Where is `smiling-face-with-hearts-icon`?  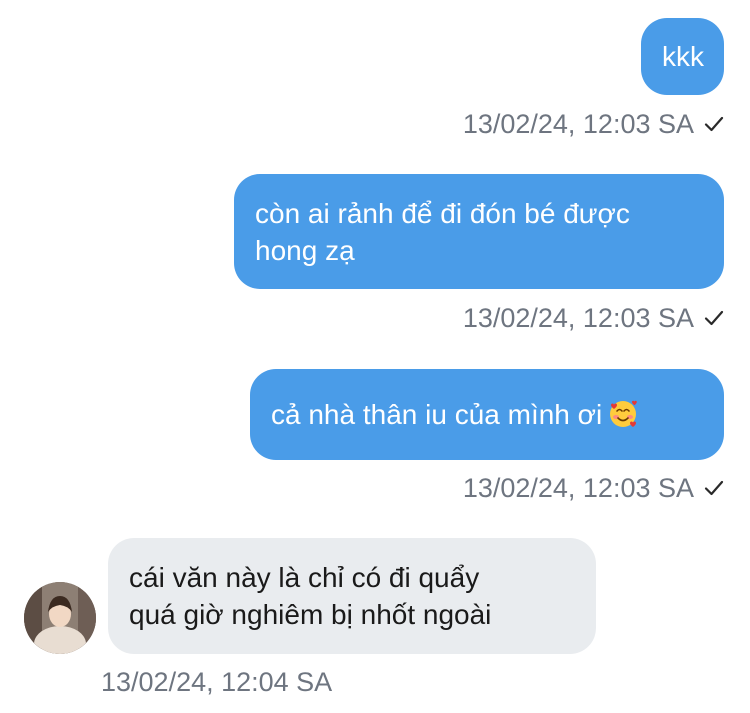
smiling-face-with-hearts-icon is located at coordinates (624, 413).